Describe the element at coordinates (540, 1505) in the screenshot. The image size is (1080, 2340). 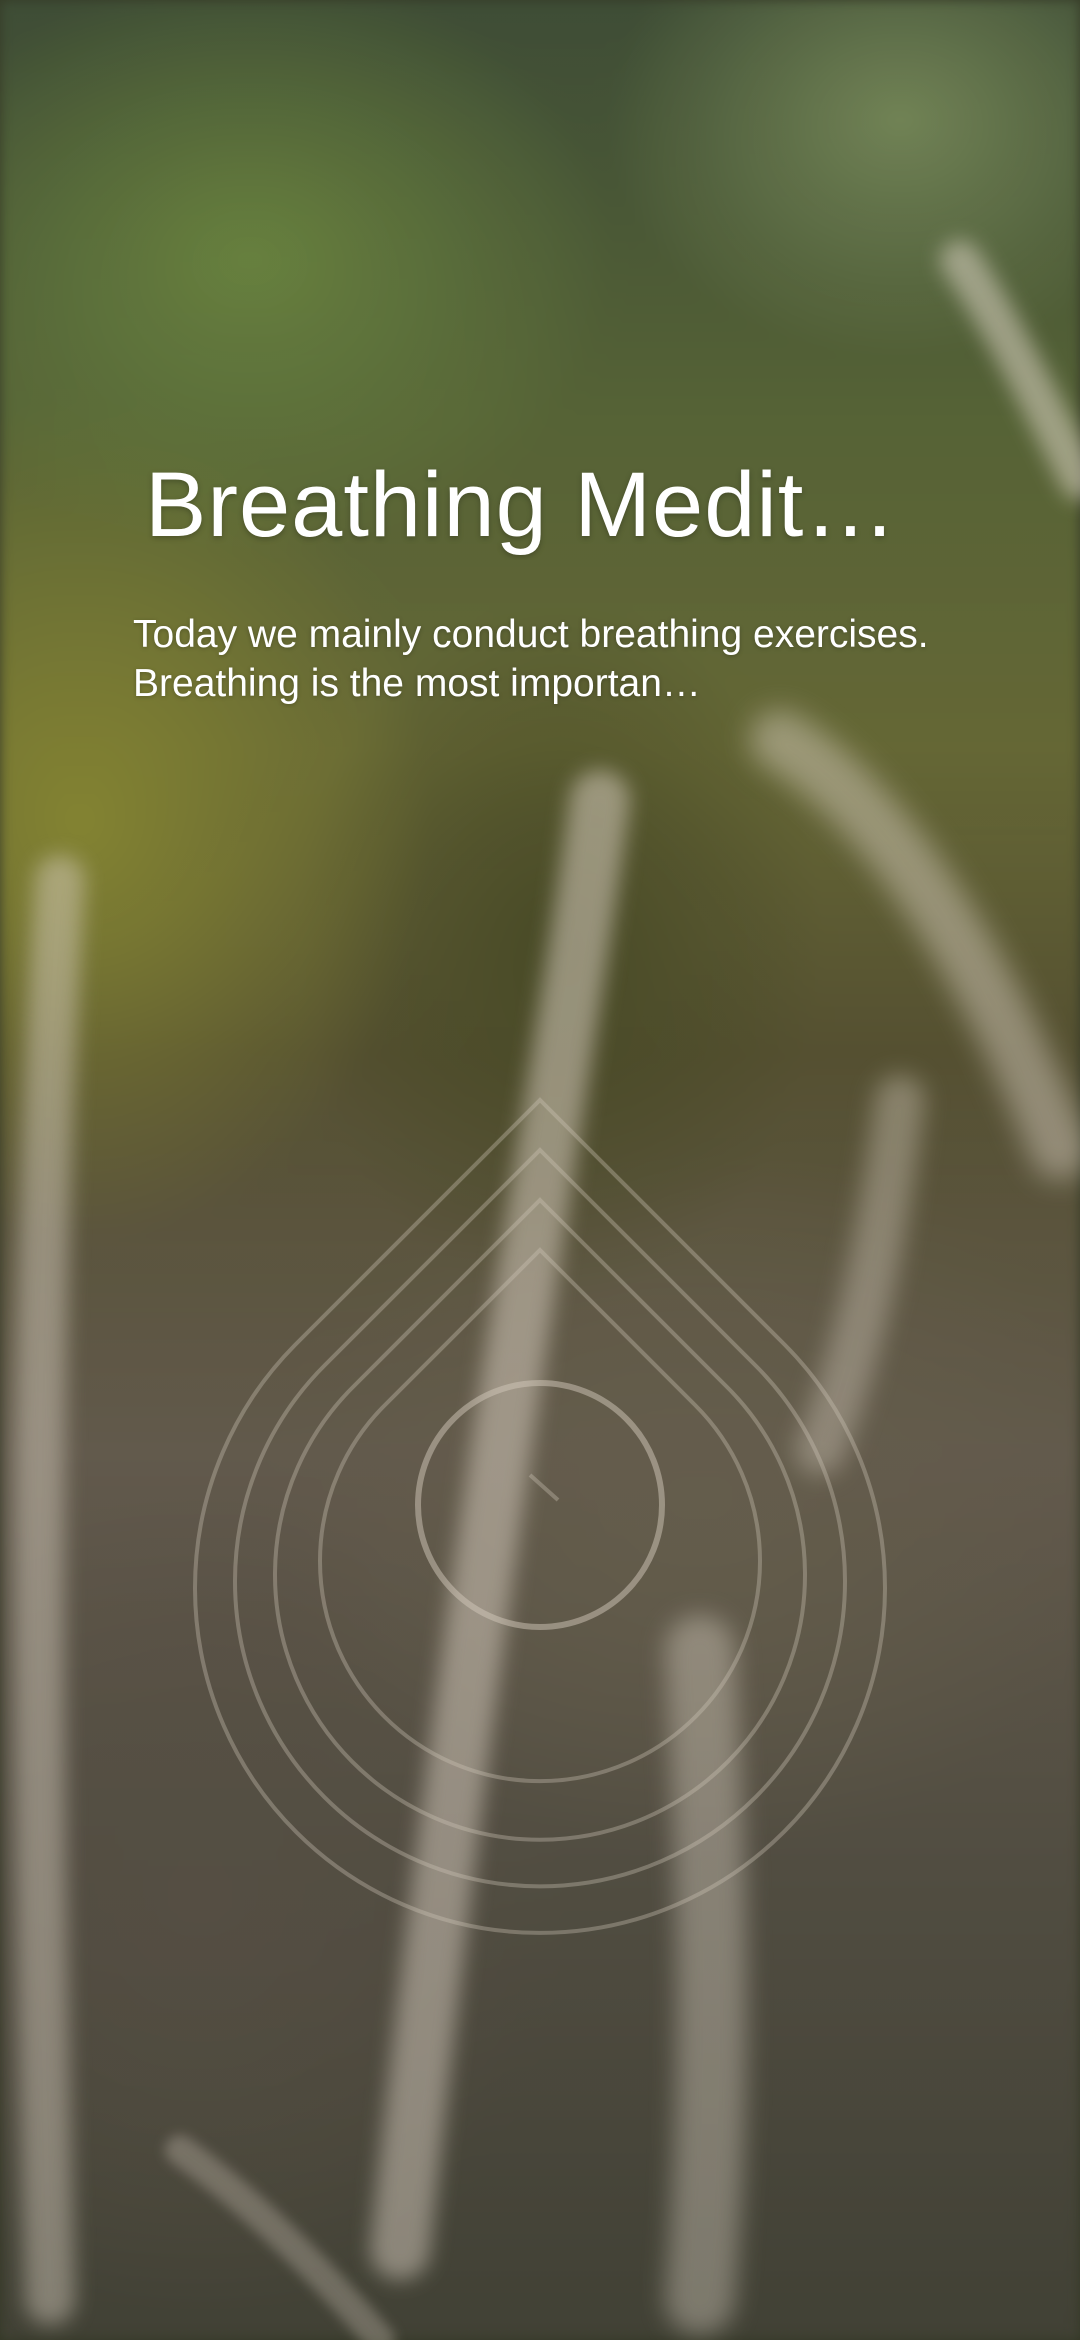
I see `inner-breath-circle` at that location.